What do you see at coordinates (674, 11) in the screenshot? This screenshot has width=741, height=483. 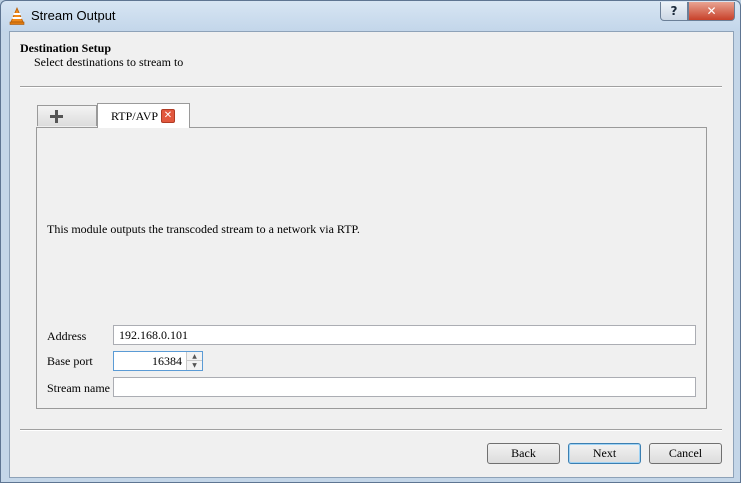 I see `help-button: ?` at bounding box center [674, 11].